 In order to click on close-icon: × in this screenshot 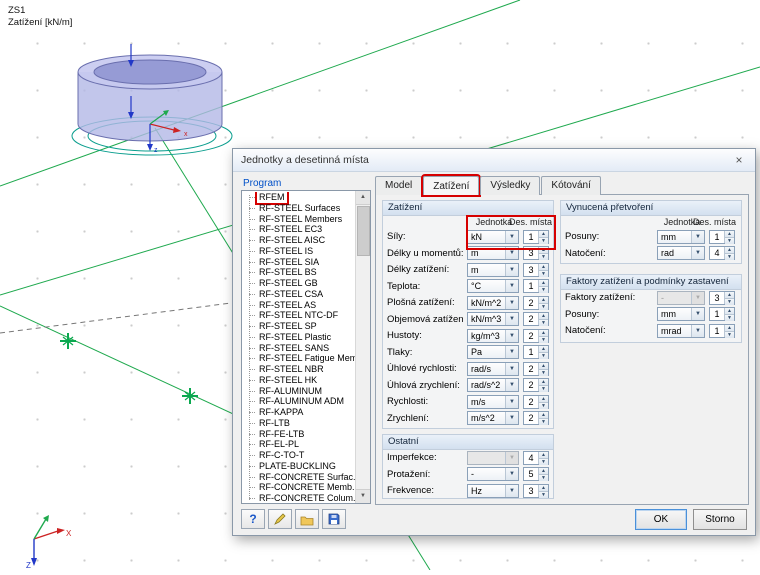, I will do `click(739, 160)`.